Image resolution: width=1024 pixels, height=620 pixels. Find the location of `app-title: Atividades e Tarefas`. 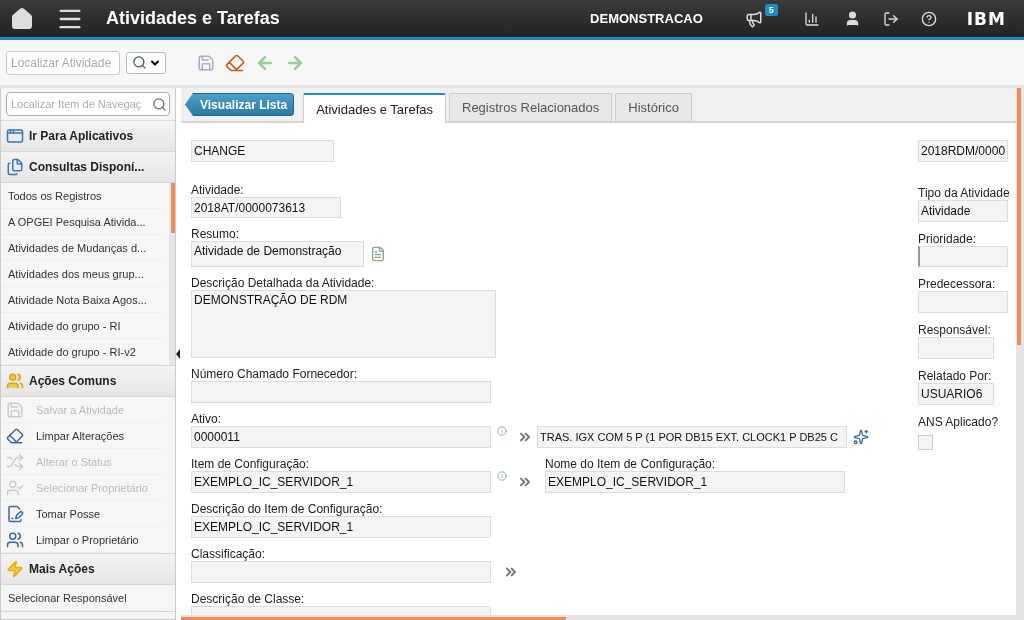

app-title: Atividades e Tarefas is located at coordinates (193, 18).